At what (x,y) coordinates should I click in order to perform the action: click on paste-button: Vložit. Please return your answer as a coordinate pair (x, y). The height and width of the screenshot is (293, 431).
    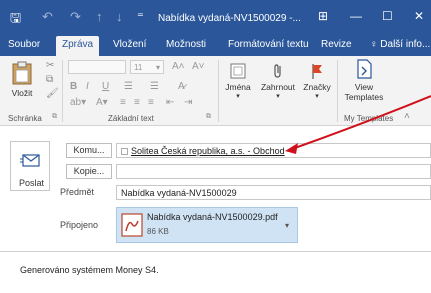
    Looking at the image, I should click on (22, 79).